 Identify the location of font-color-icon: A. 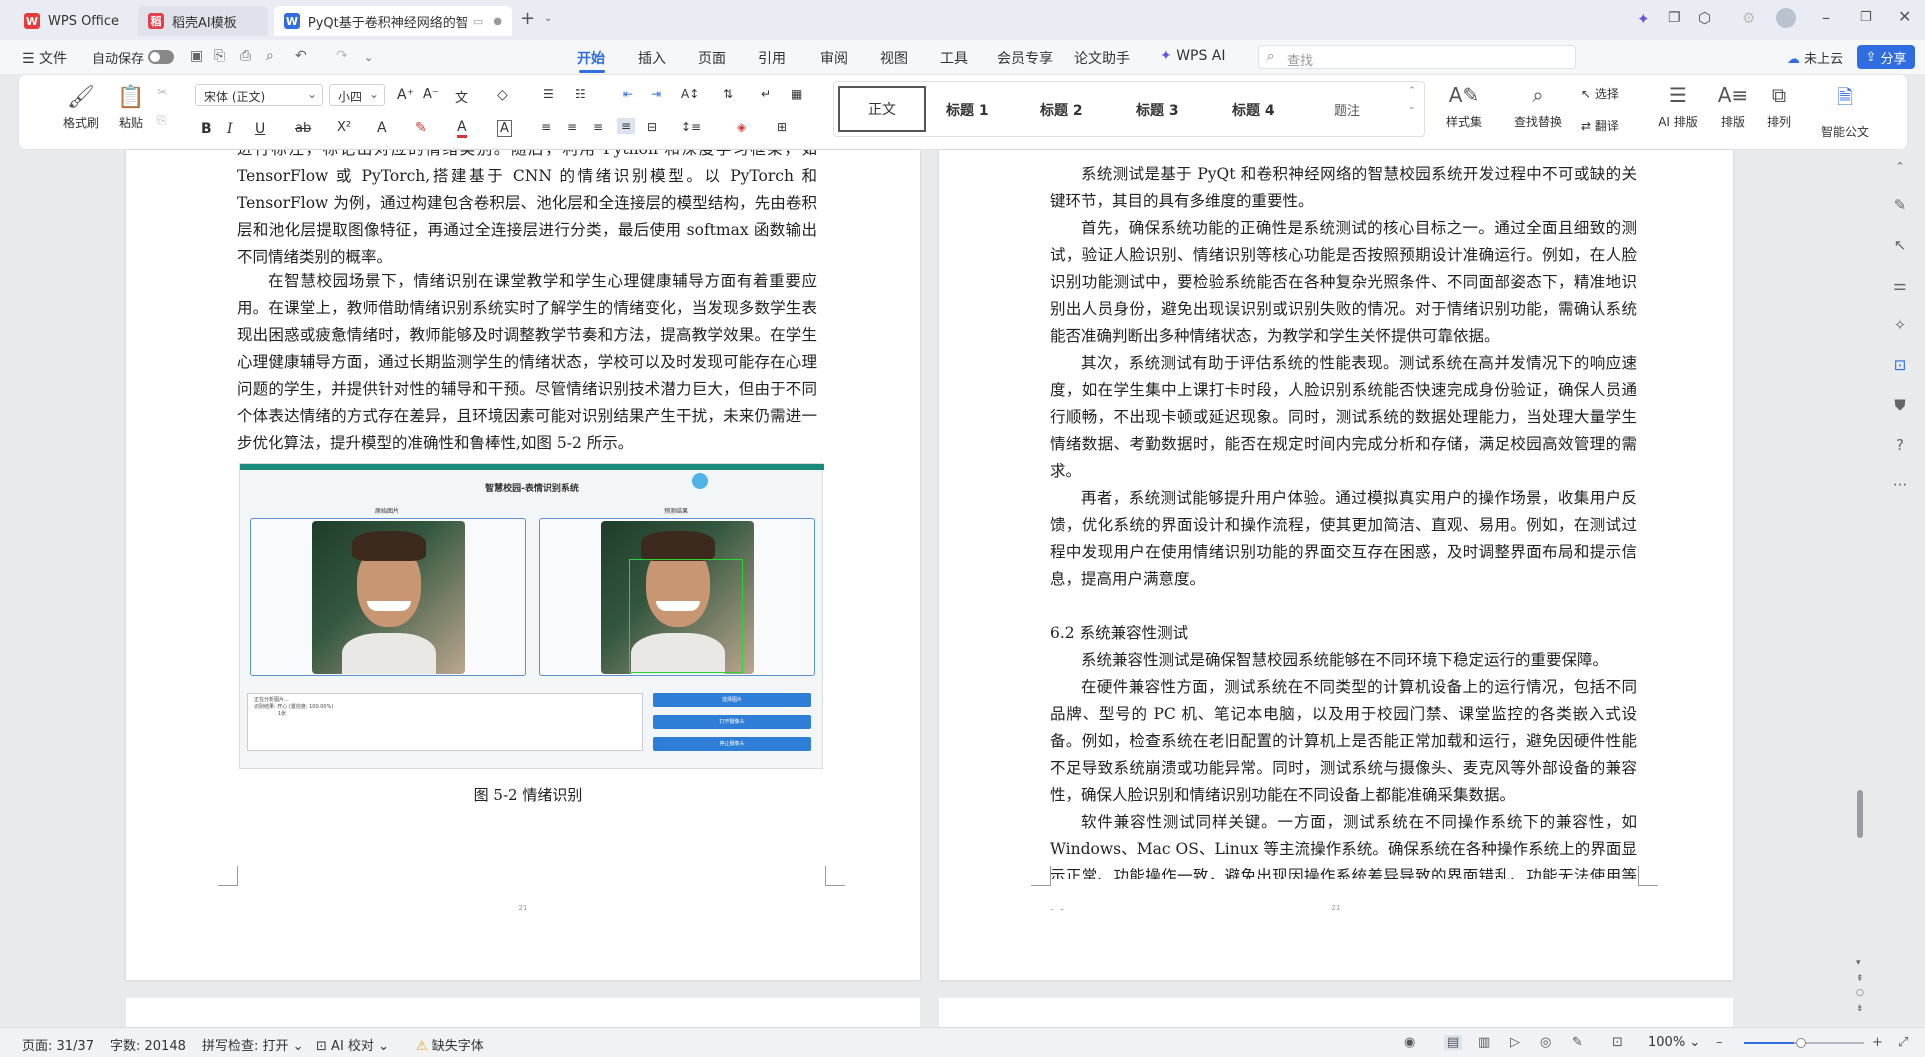
(462, 128).